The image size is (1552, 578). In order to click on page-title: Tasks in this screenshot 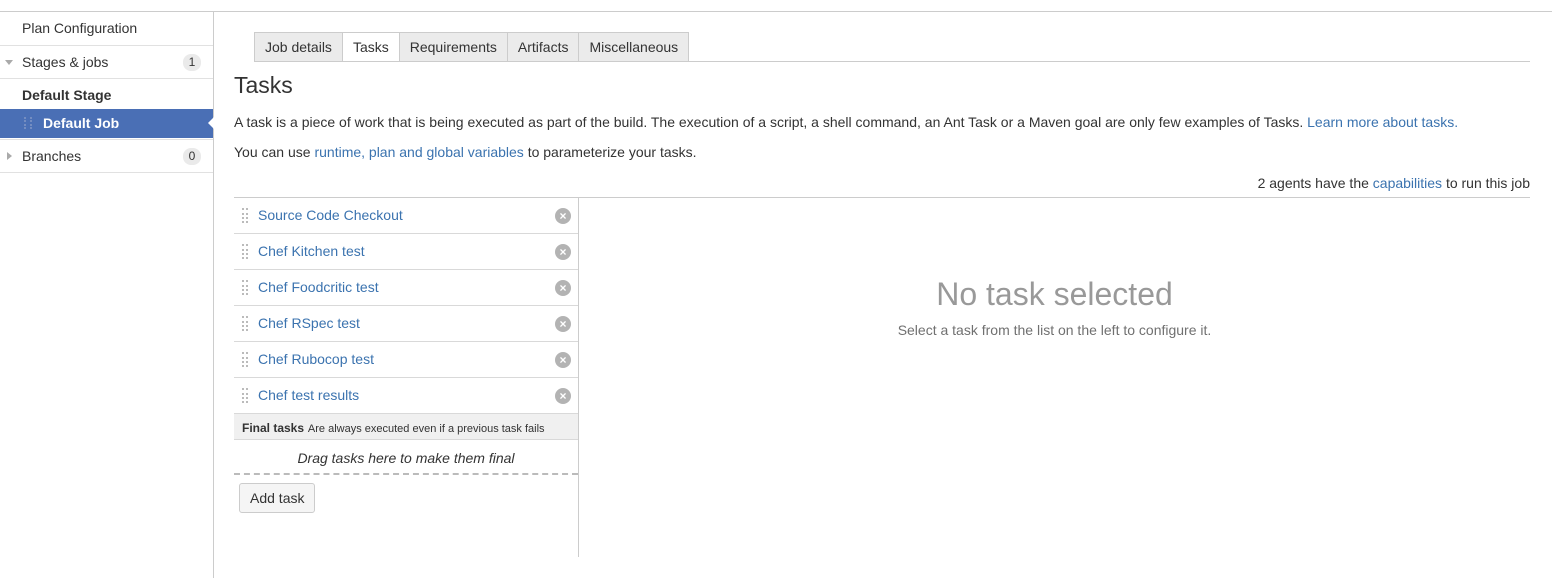, I will do `click(263, 85)`.